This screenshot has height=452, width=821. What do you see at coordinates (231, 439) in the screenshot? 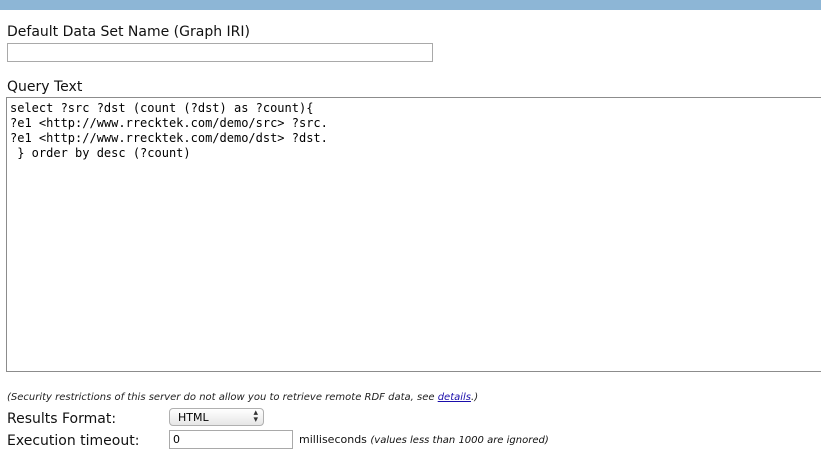
I see `execution-timeout-input: 0` at bounding box center [231, 439].